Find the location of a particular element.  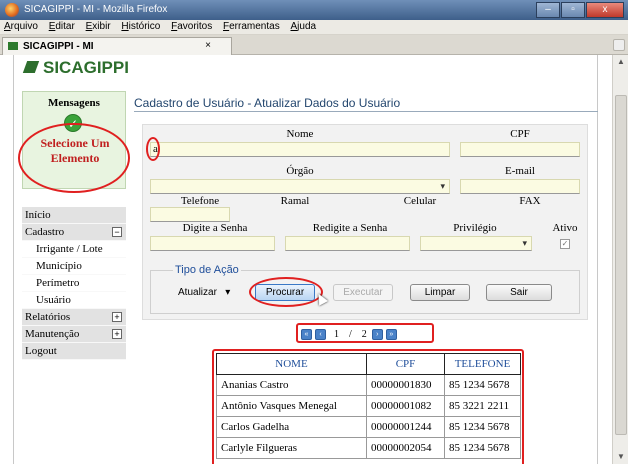

orgao-select is located at coordinates (300, 186).